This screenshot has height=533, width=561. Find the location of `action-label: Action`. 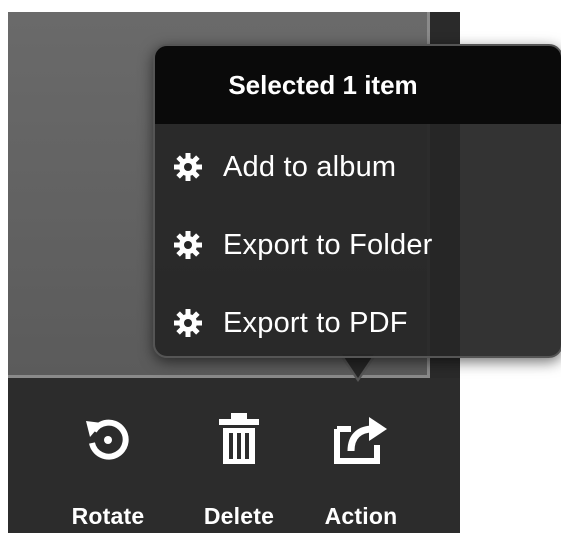

action-label: Action is located at coordinates (361, 516).